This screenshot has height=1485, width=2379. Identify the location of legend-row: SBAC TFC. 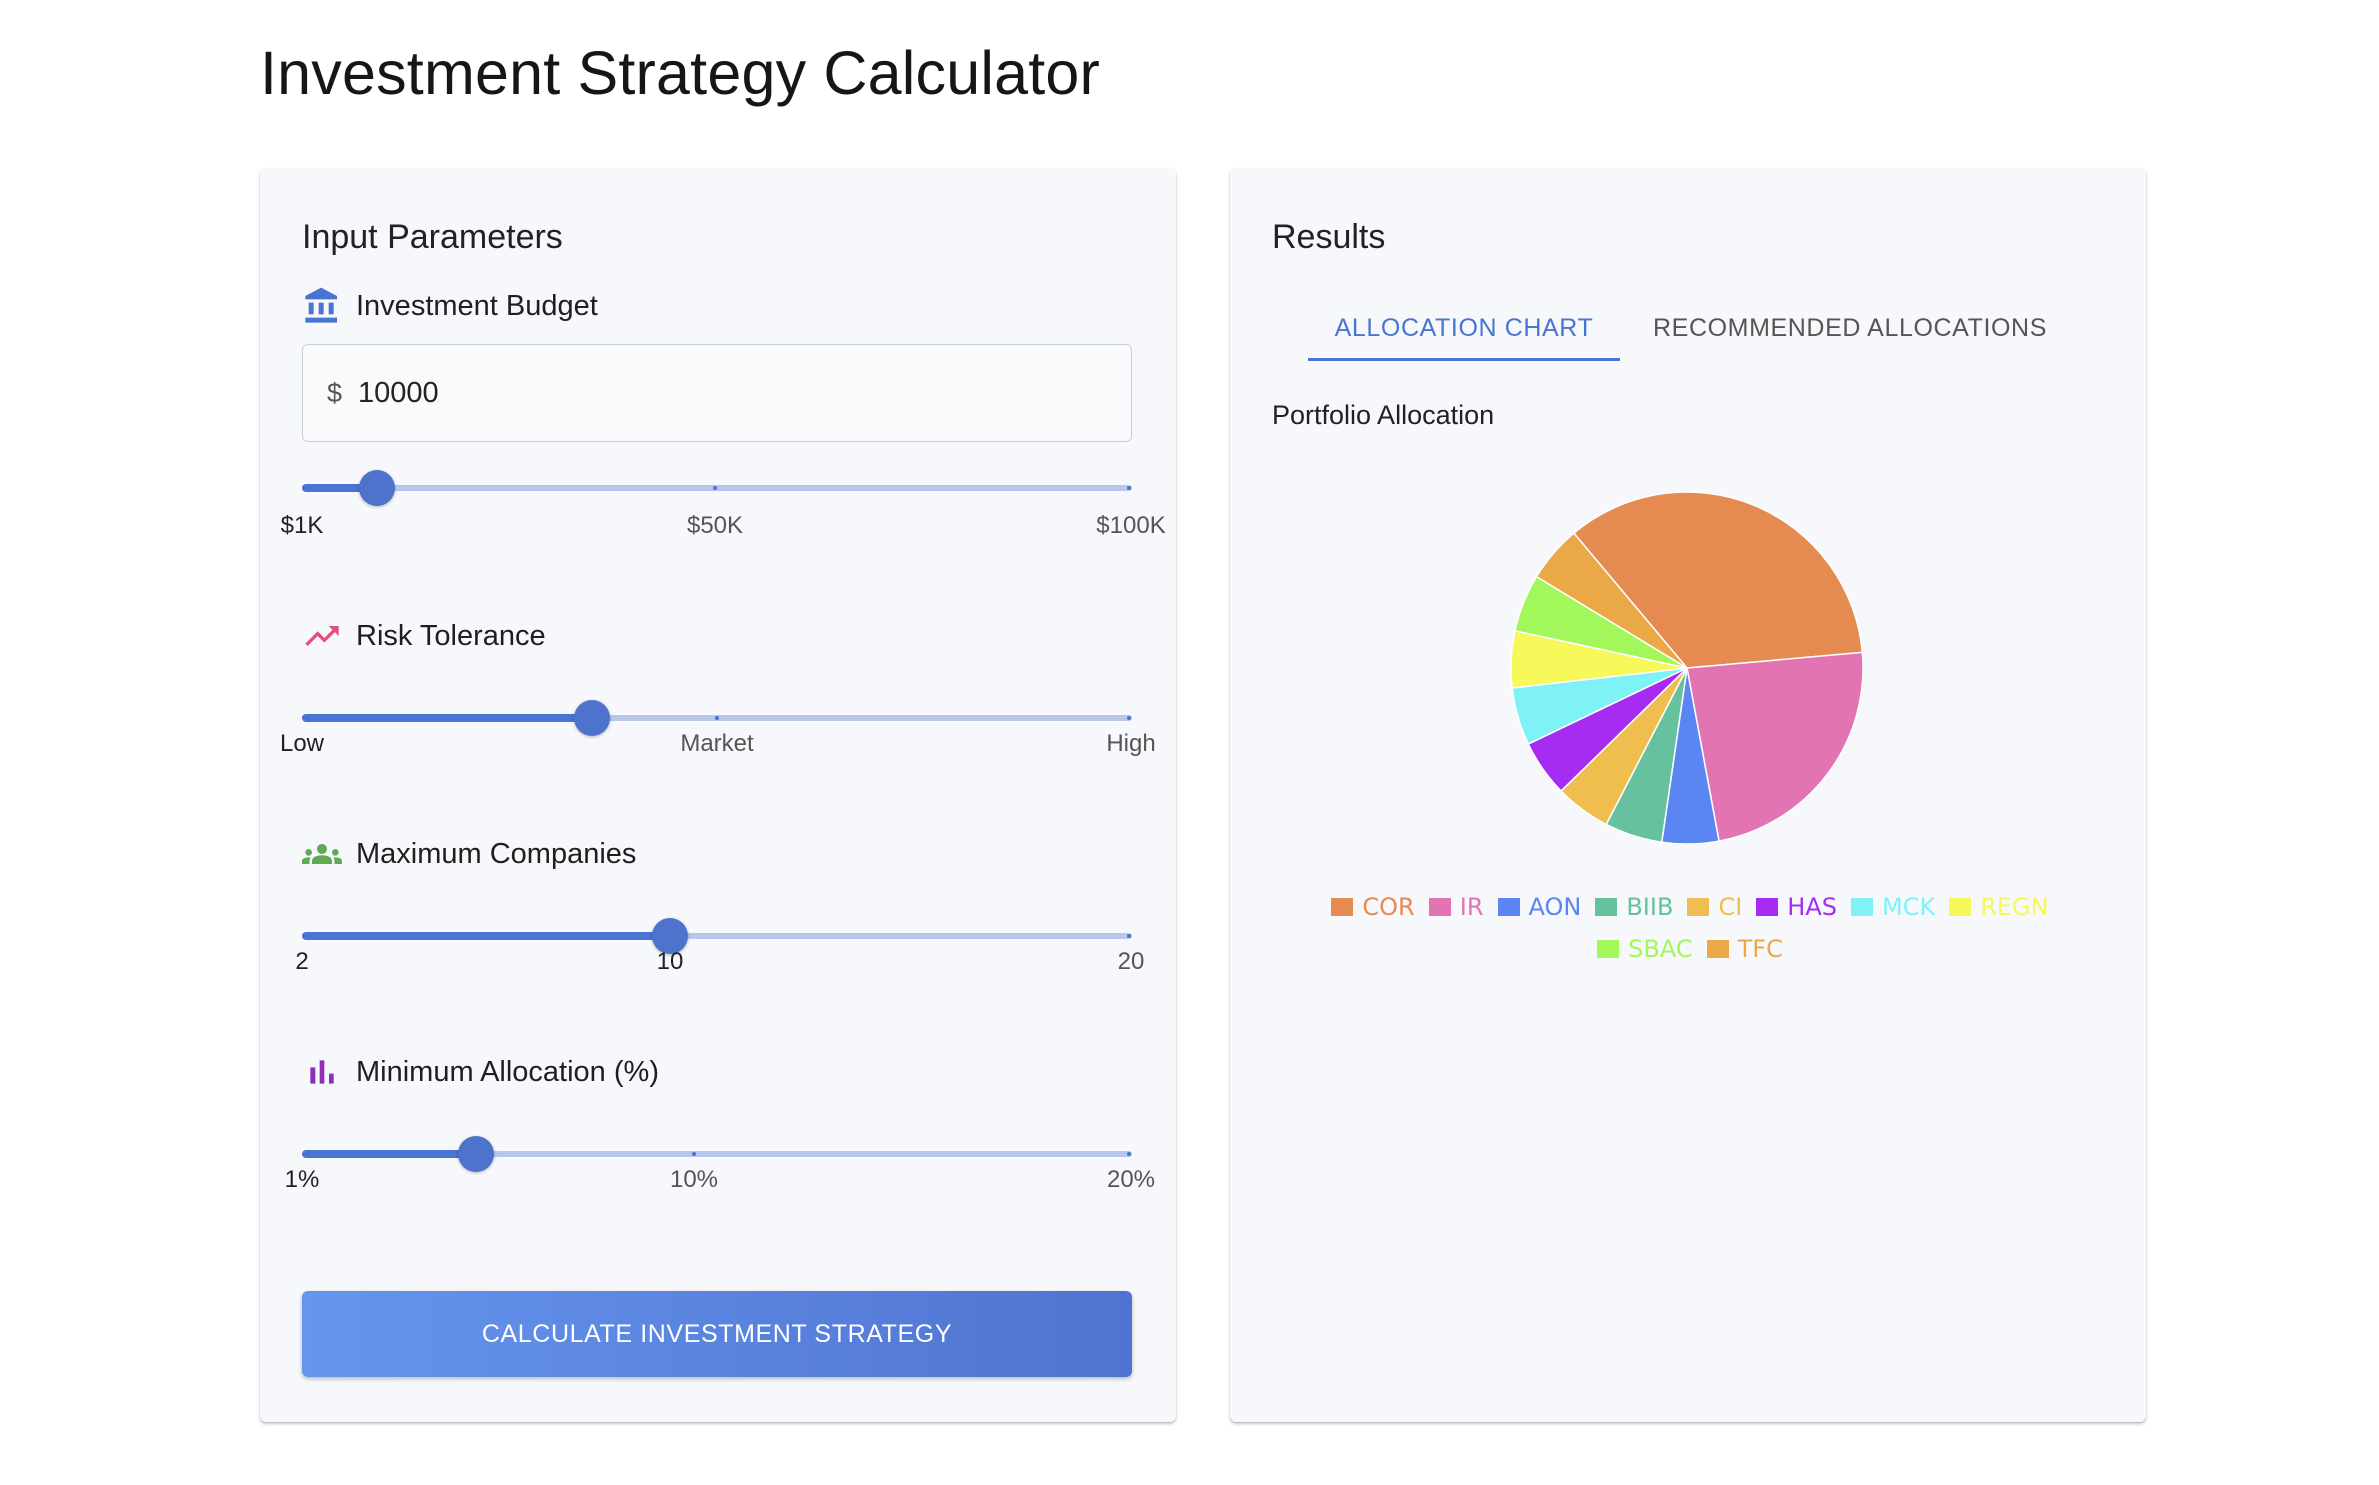
(1690, 949).